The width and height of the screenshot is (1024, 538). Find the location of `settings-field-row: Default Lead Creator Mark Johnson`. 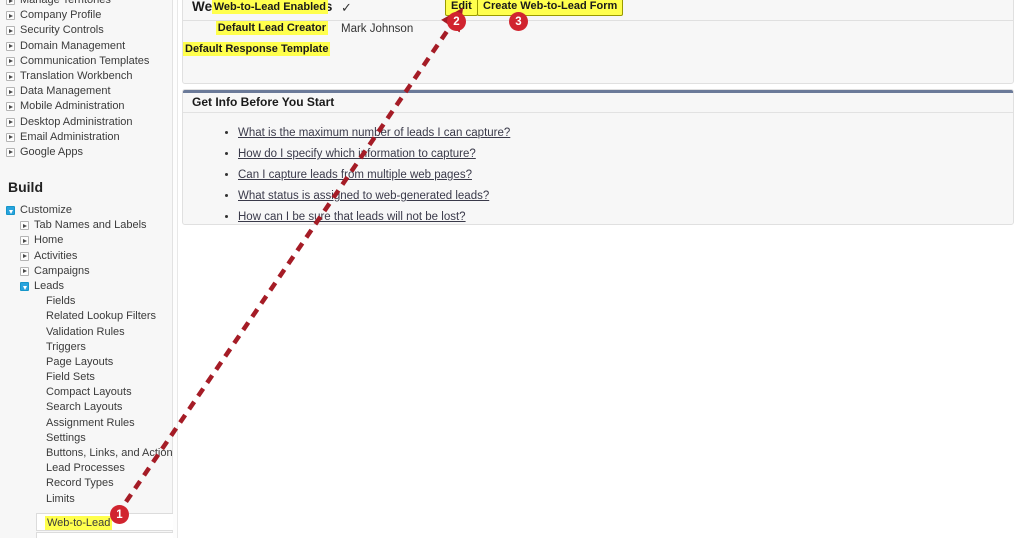

settings-field-row: Default Lead Creator Mark Johnson is located at coordinates (598, 32).